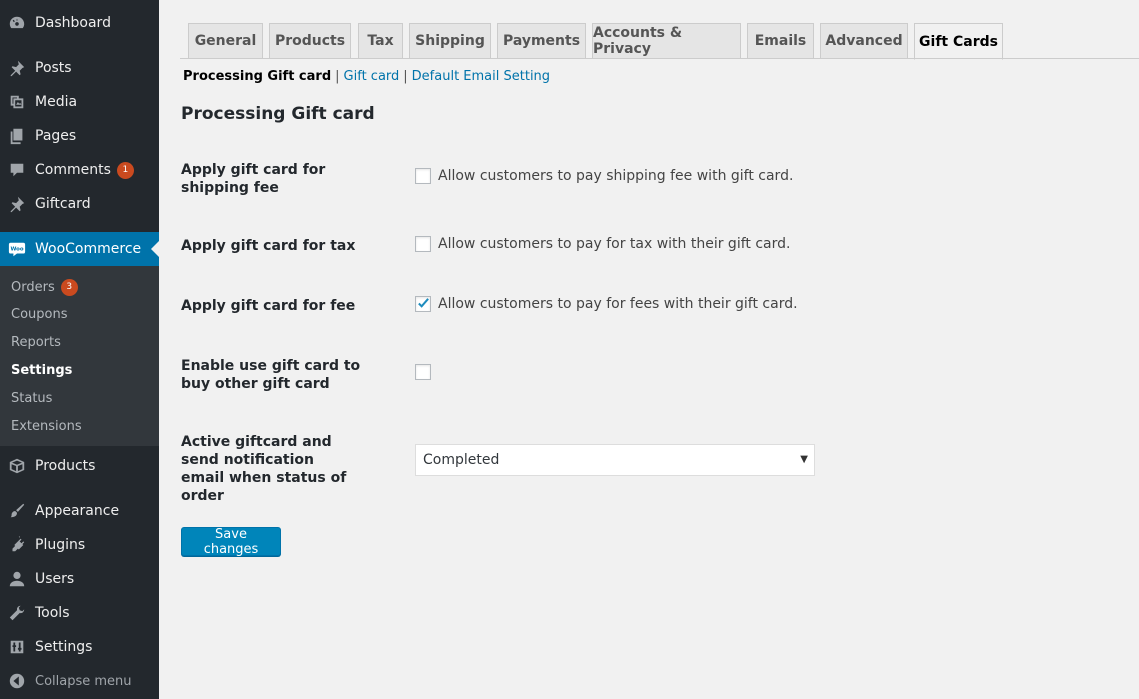  What do you see at coordinates (958, 41) in the screenshot?
I see `tab-gift-cards: Gift Cards` at bounding box center [958, 41].